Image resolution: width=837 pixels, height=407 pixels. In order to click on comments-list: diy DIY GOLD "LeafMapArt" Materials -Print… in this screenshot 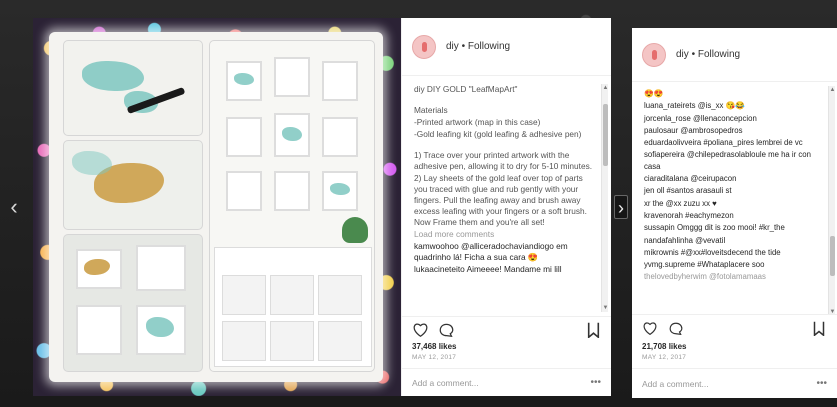, I will do `click(506, 196)`.